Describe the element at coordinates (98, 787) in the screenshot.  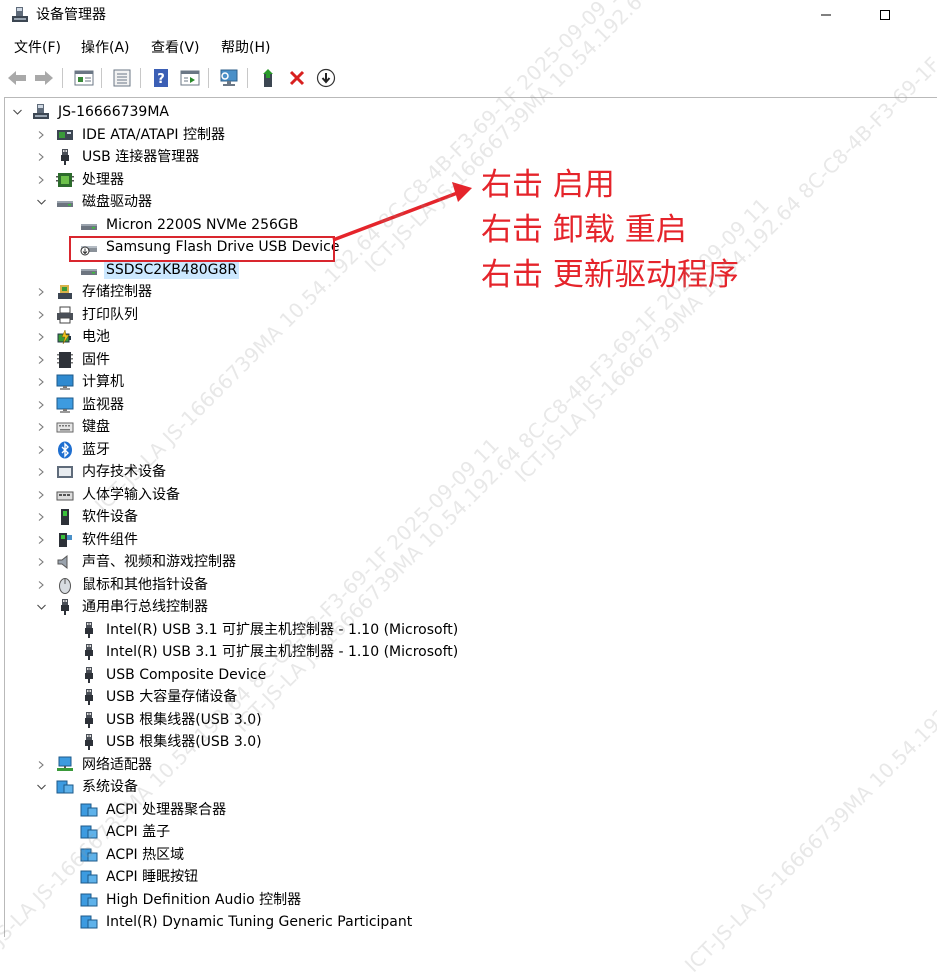
I see `tree-category: 系统设备` at that location.